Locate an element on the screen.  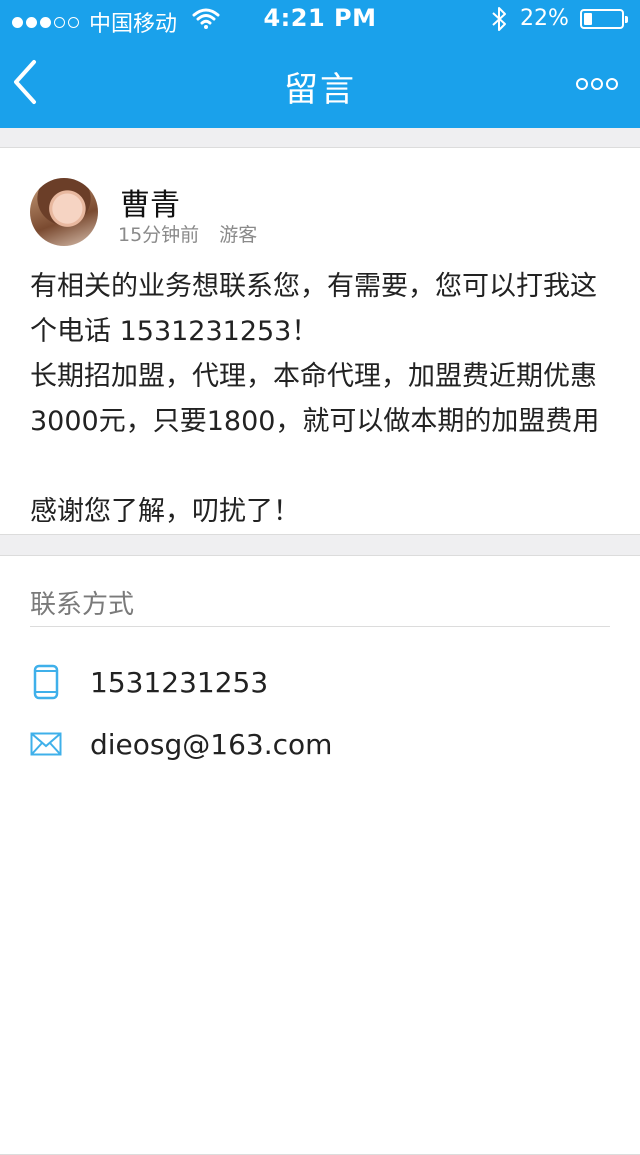
avatar is located at coordinates (64, 212).